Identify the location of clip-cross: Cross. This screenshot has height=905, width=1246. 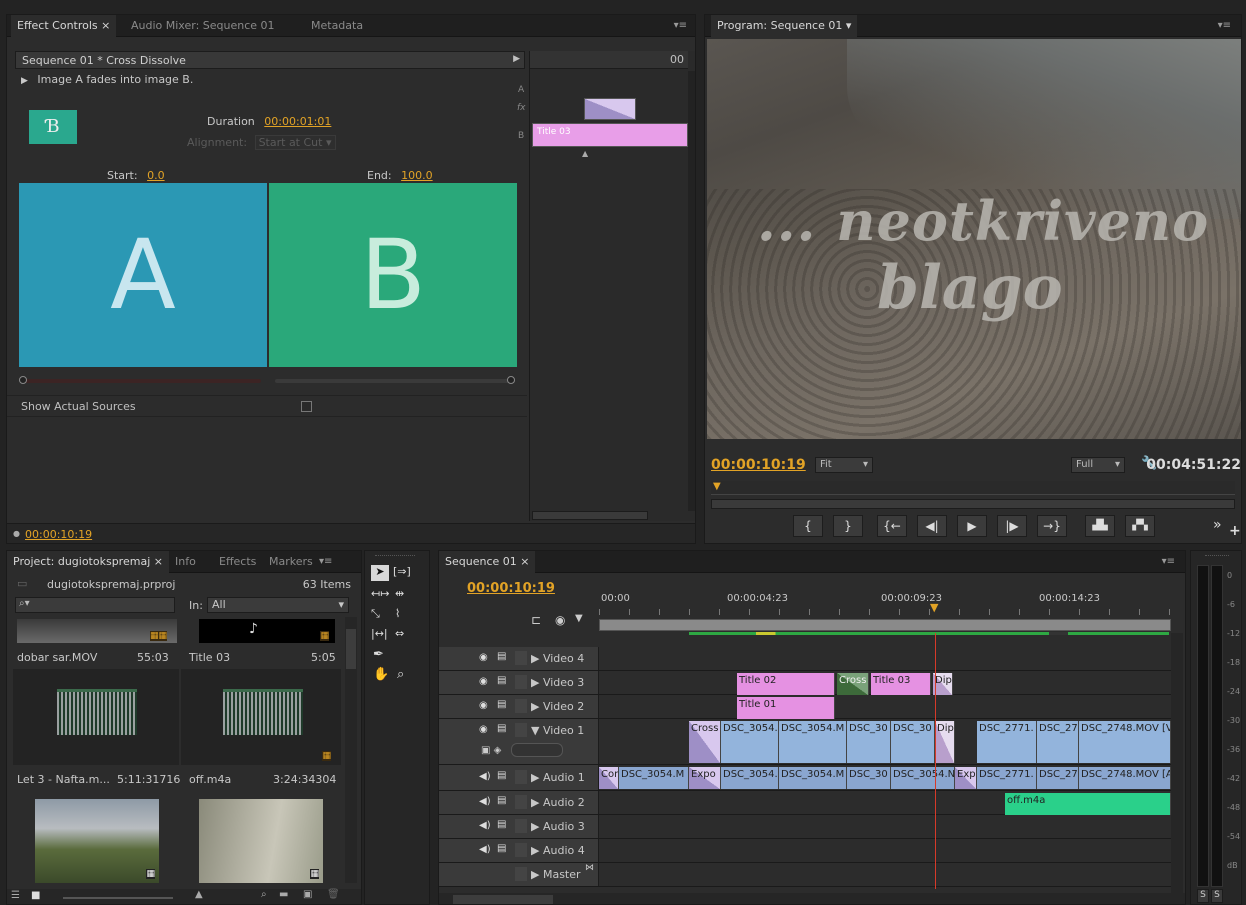
(705, 742).